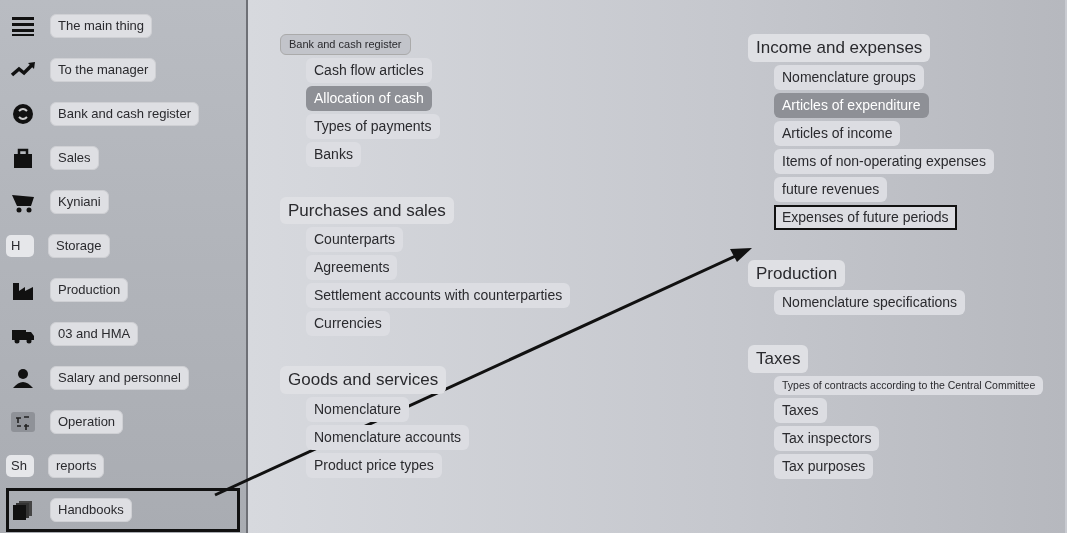 The width and height of the screenshot is (1067, 533). Describe the element at coordinates (103, 70) in the screenshot. I see `sidebar-item: To the manager` at that location.